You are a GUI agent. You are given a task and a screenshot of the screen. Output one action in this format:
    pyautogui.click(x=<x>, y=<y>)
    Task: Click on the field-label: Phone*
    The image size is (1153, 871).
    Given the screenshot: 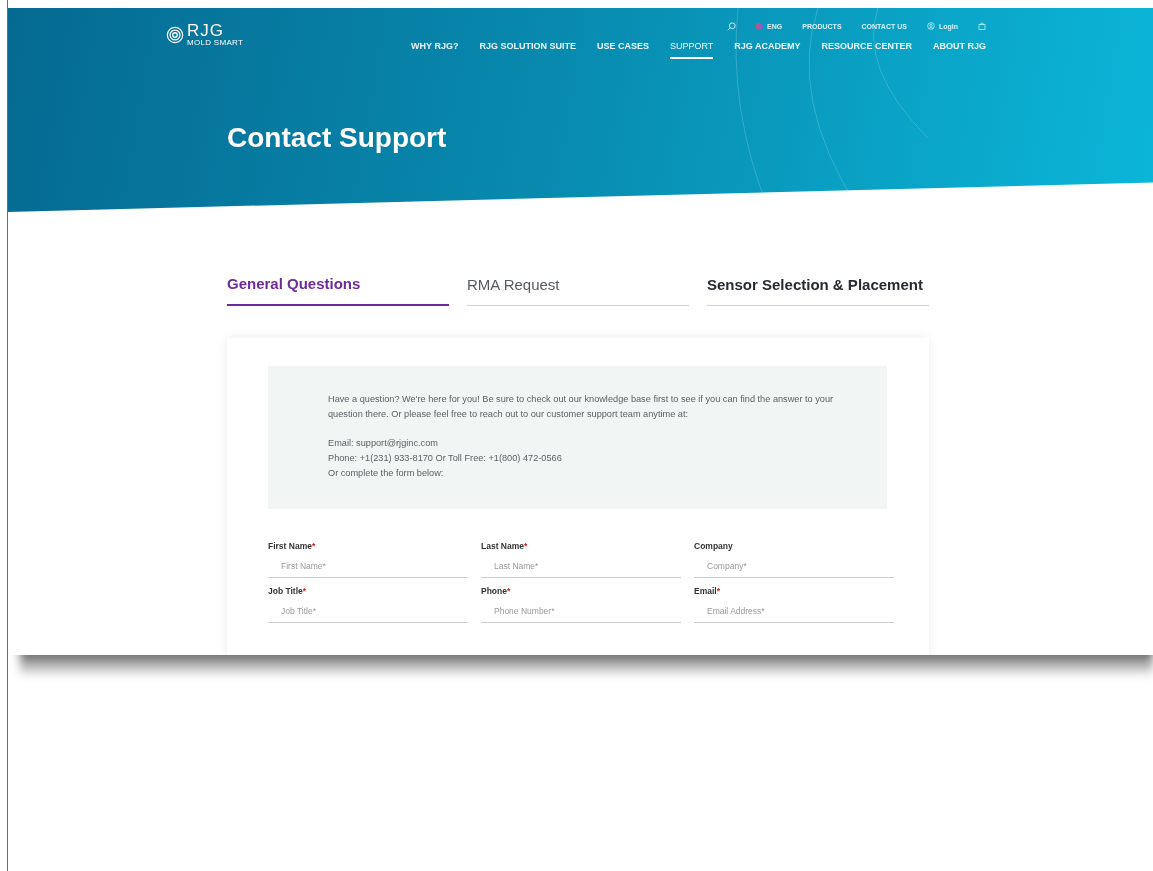 What is the action you would take?
    pyautogui.click(x=496, y=591)
    